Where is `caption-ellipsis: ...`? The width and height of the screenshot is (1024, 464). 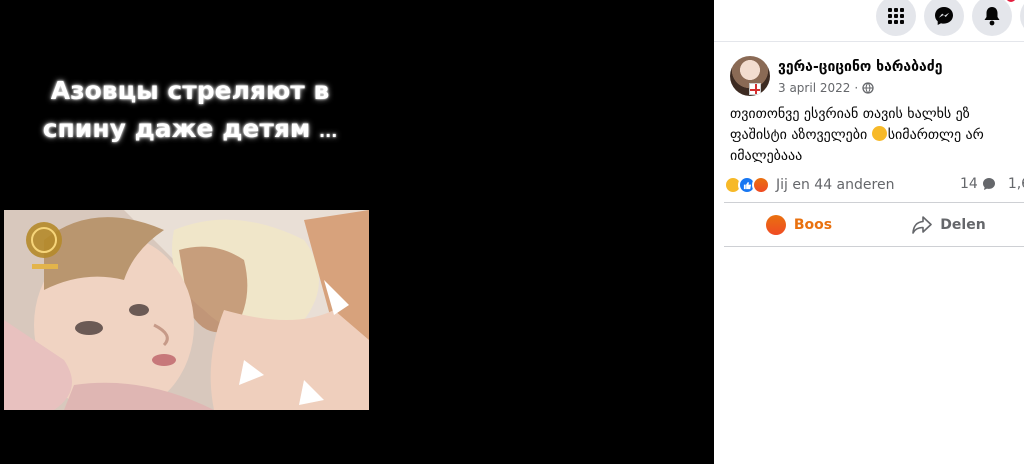
caption-ellipsis: ... is located at coordinates (328, 131).